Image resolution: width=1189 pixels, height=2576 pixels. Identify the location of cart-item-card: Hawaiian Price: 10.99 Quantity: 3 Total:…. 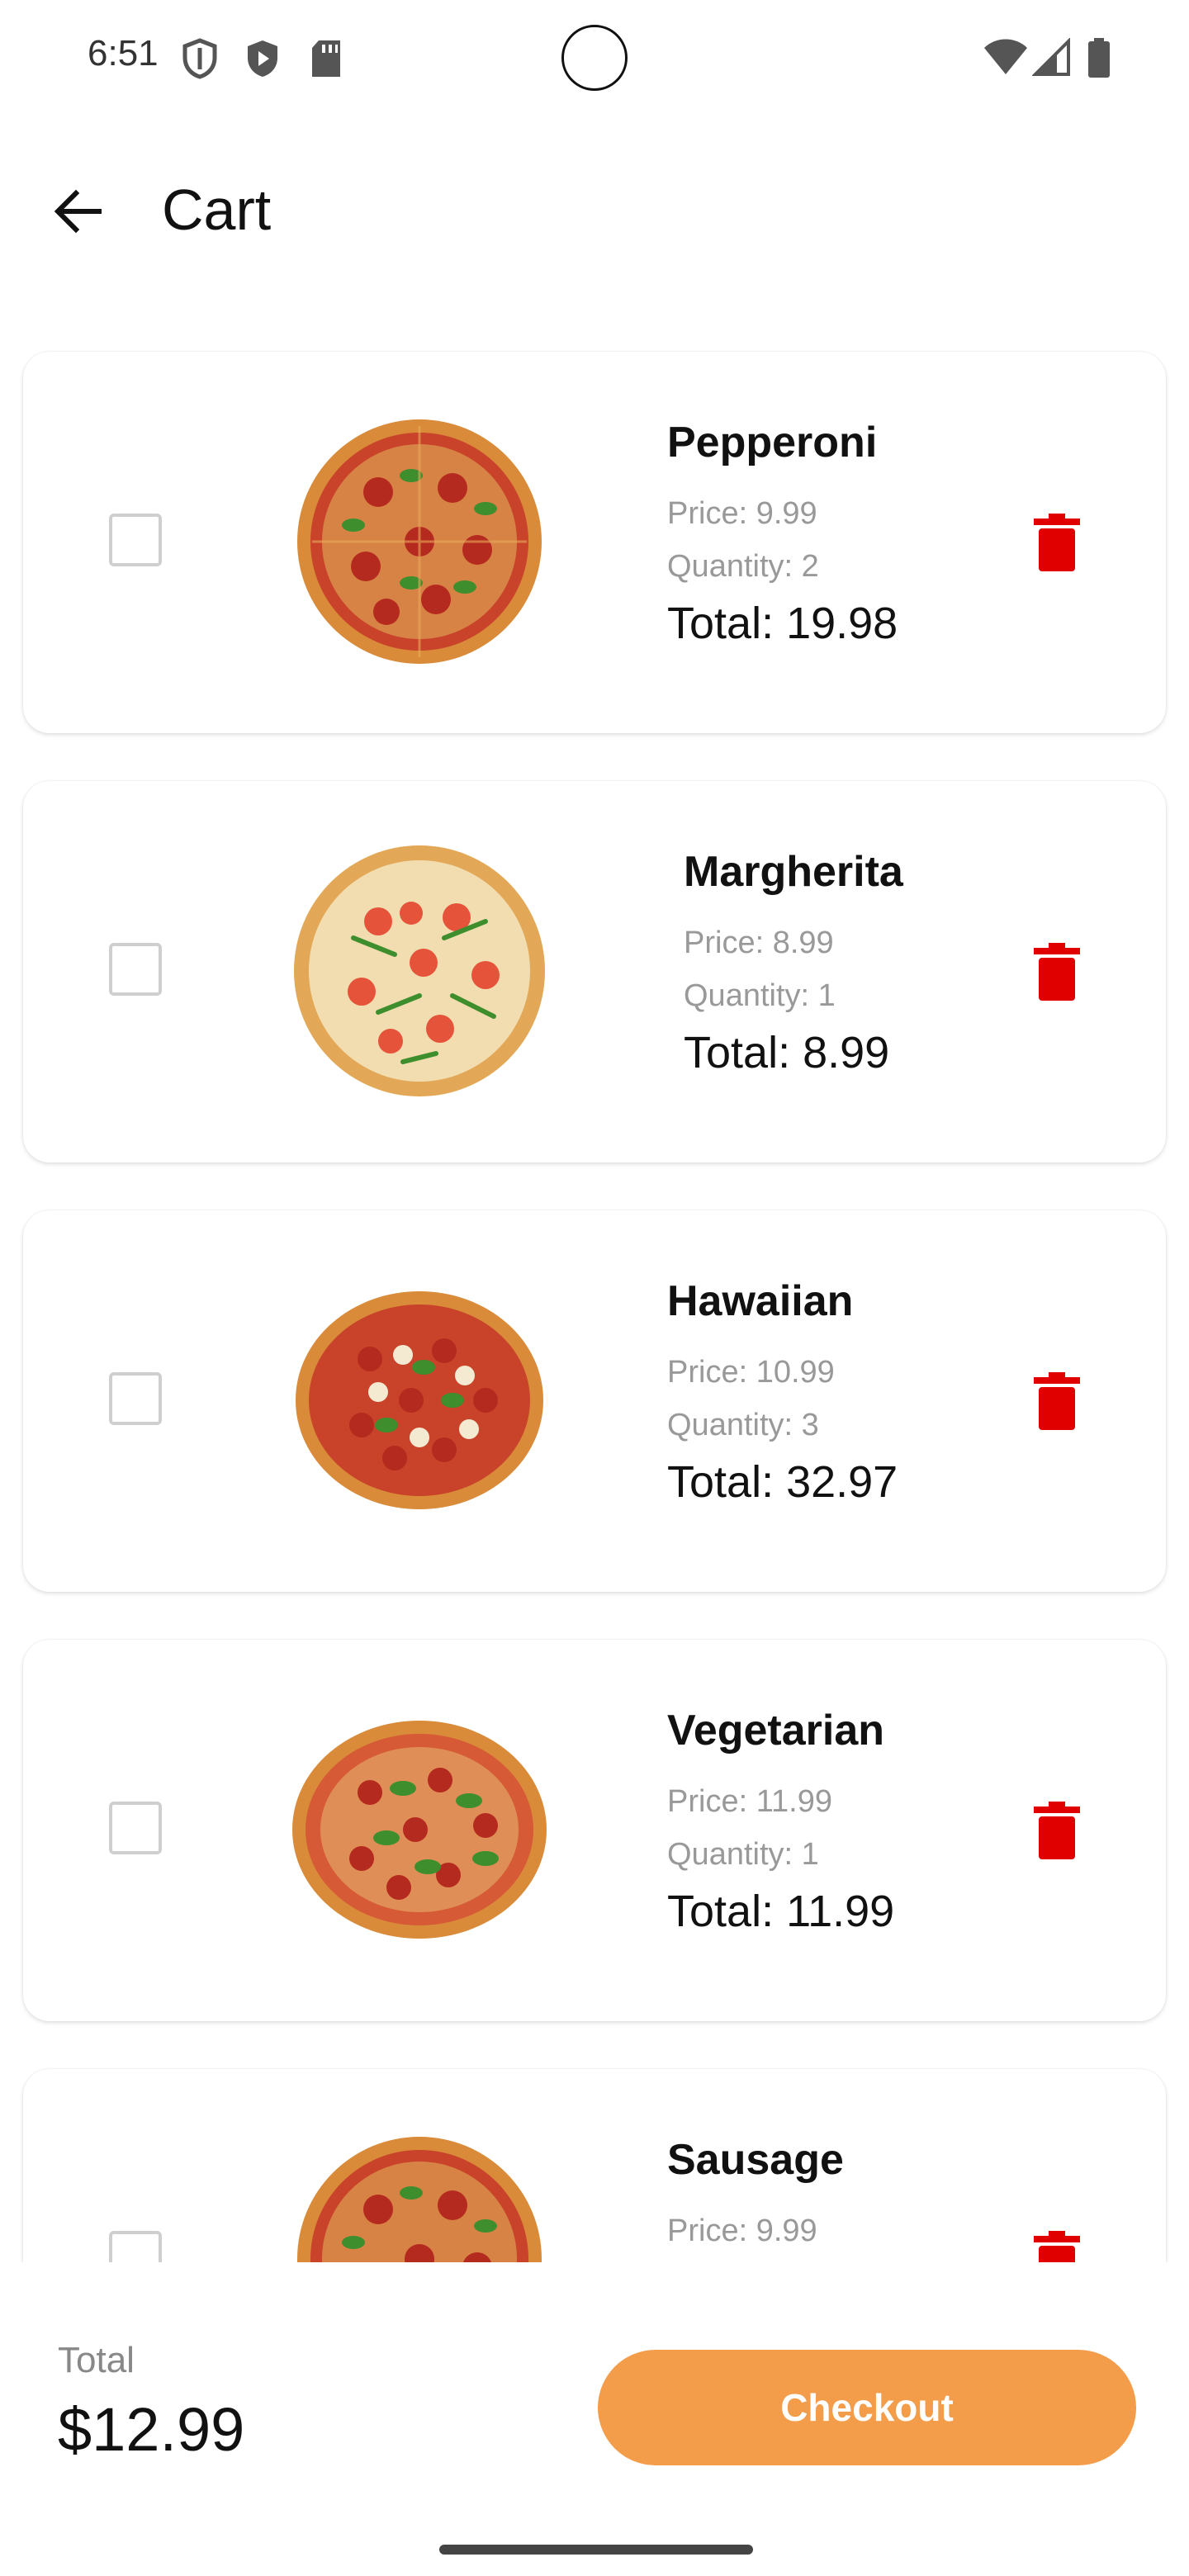
(594, 1401).